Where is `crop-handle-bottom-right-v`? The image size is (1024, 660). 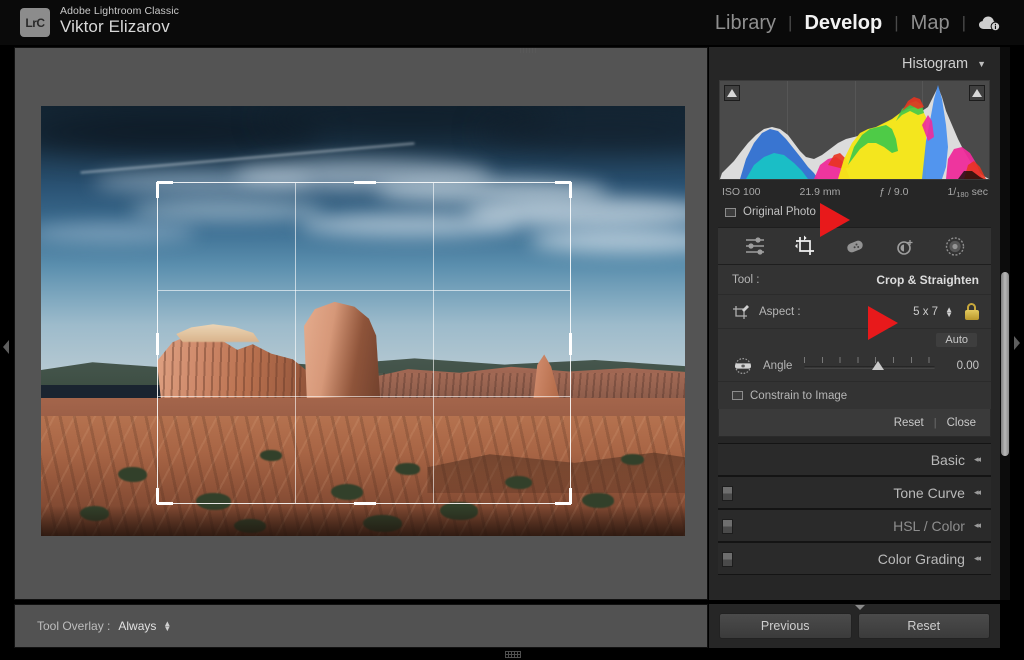 crop-handle-bottom-right-v is located at coordinates (570, 496).